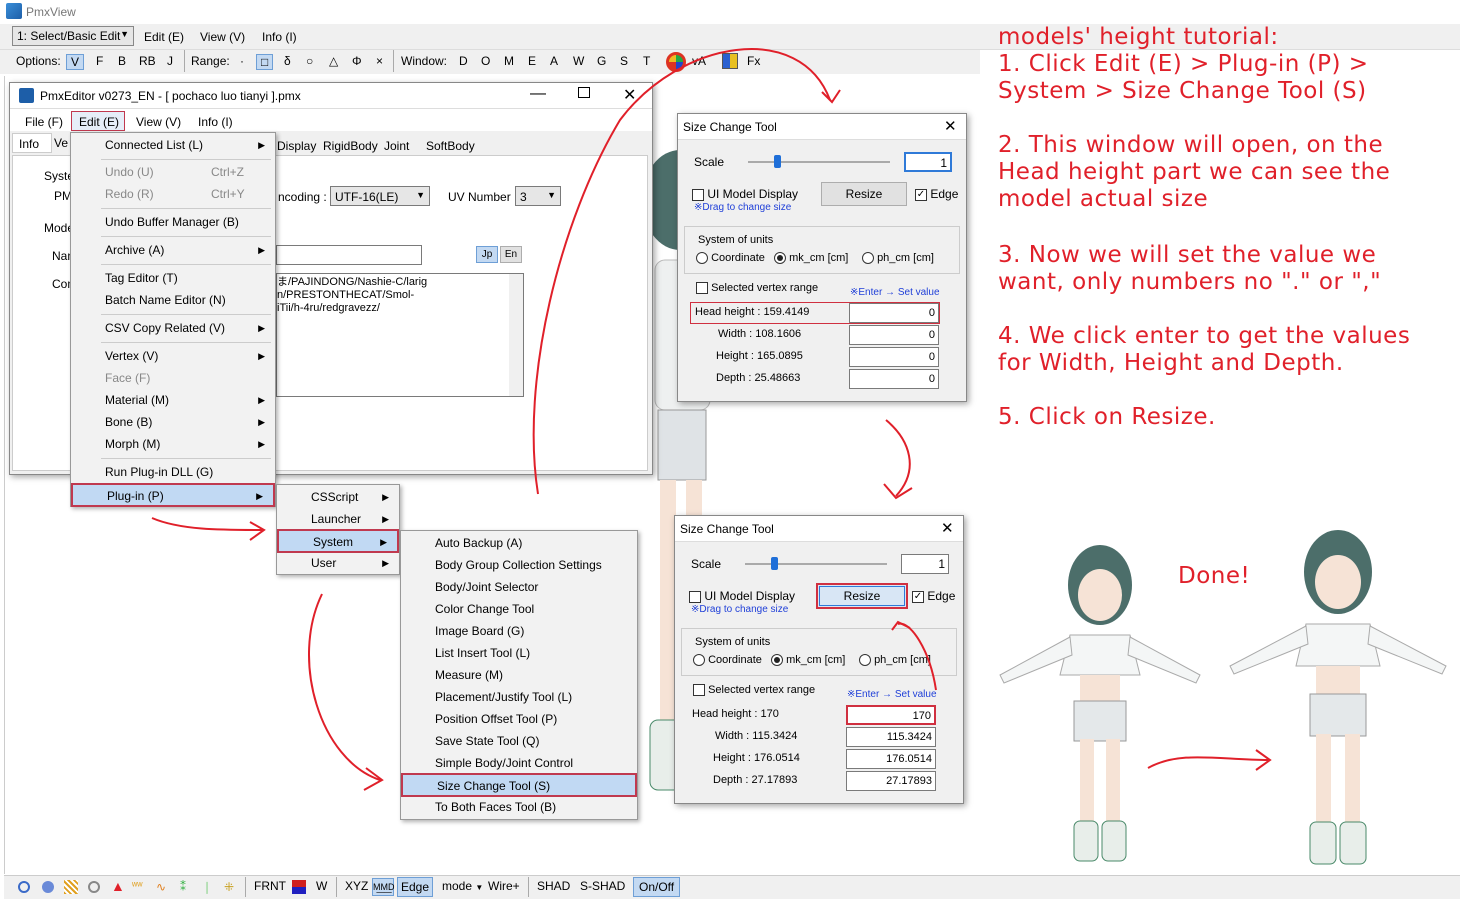 This screenshot has width=1460, height=900. I want to click on arrow-down, so click(898, 458).